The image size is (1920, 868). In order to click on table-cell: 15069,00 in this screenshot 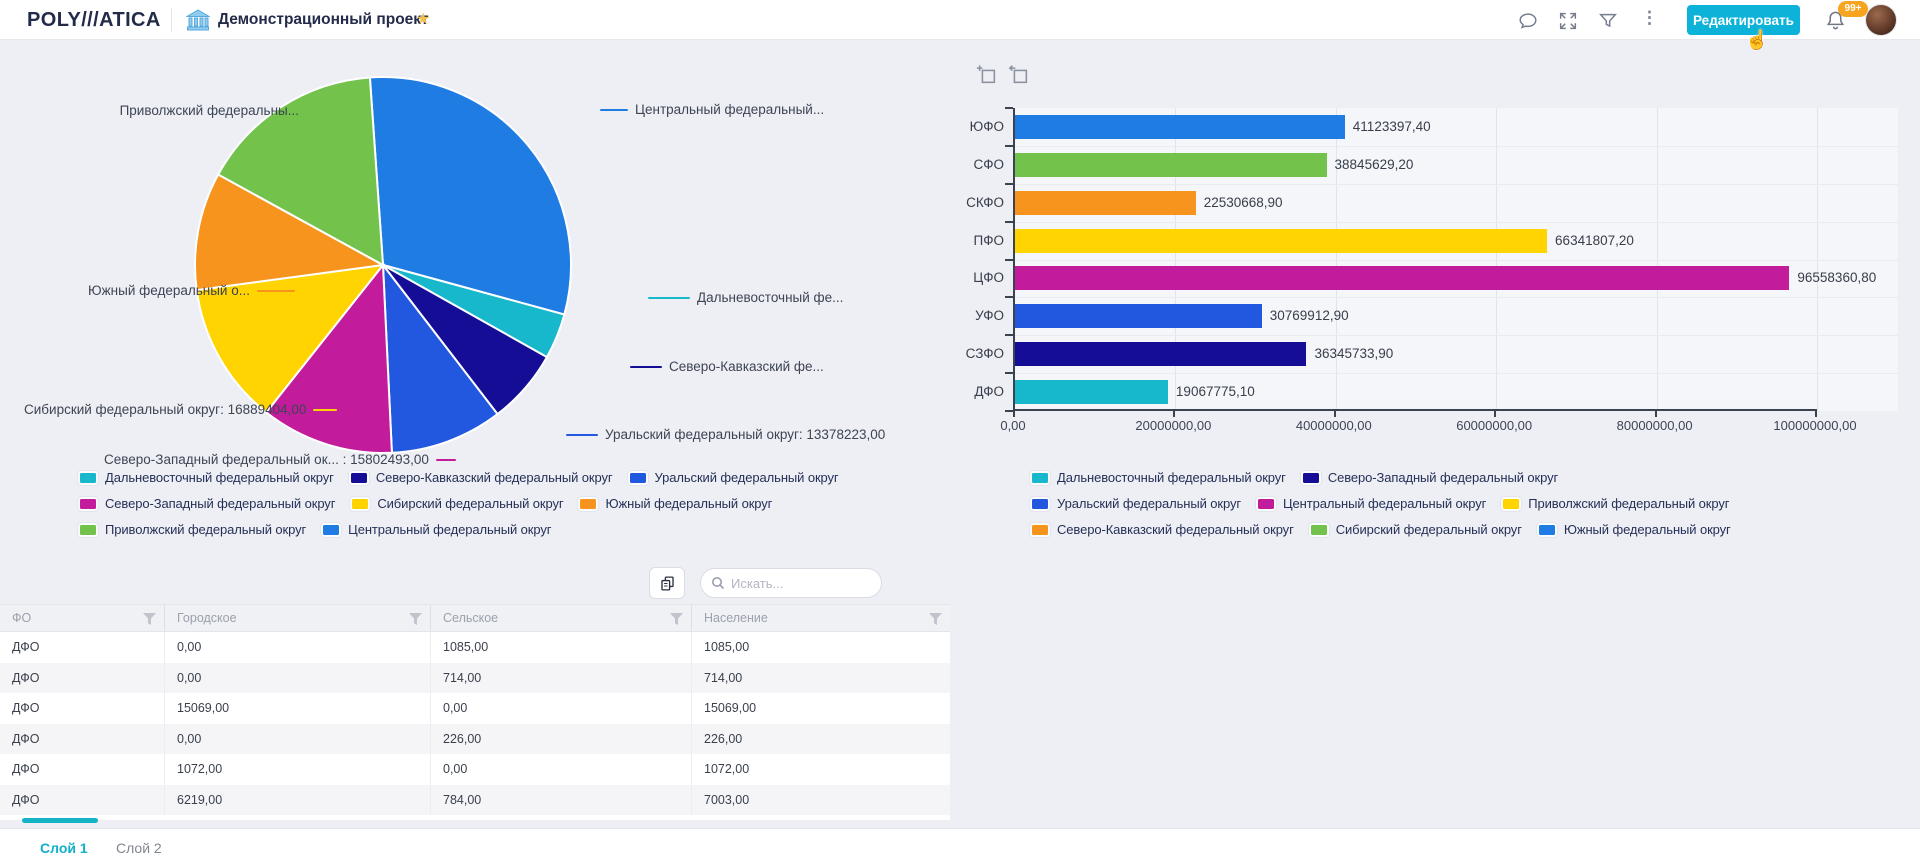, I will do `click(298, 708)`.